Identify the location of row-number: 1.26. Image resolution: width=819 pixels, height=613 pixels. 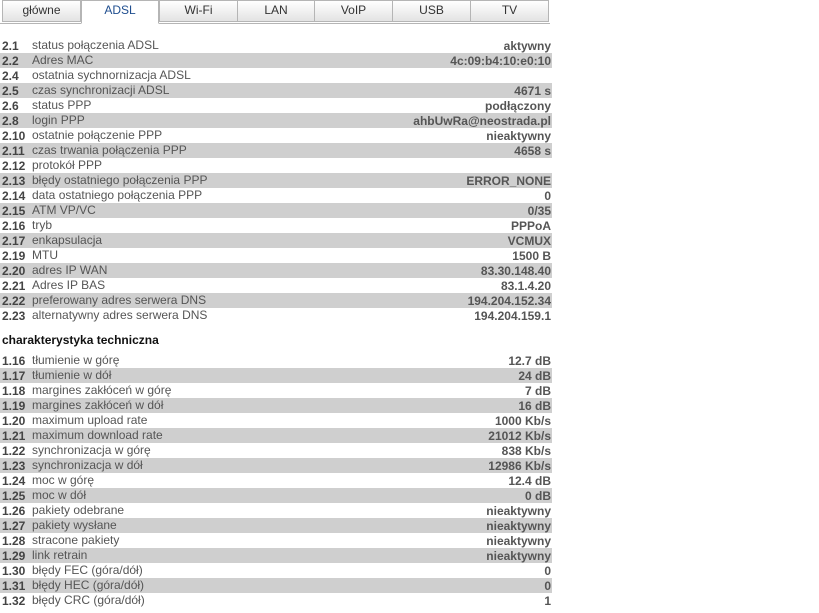
(14, 511).